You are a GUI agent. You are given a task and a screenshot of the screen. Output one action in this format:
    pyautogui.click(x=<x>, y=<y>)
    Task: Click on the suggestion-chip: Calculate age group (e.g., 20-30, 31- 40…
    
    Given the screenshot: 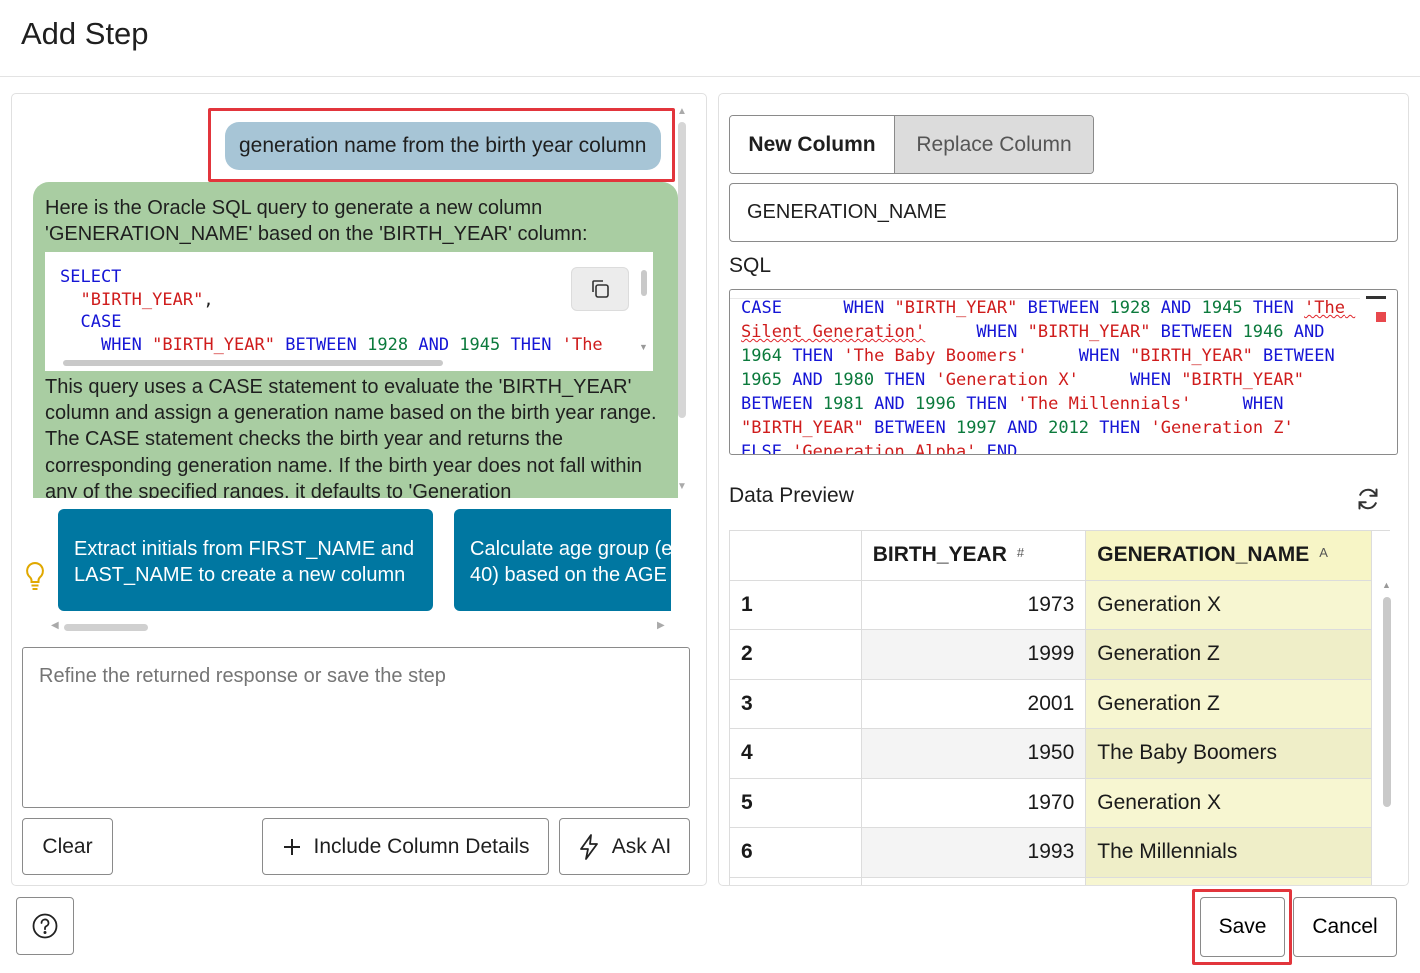 What is the action you would take?
    pyautogui.click(x=562, y=560)
    